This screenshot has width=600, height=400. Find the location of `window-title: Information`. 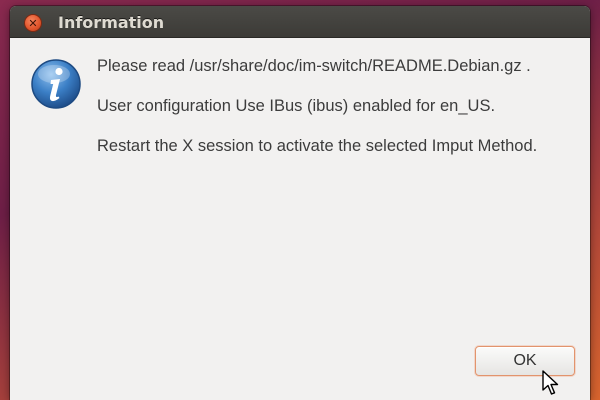

window-title: Information is located at coordinates (111, 22).